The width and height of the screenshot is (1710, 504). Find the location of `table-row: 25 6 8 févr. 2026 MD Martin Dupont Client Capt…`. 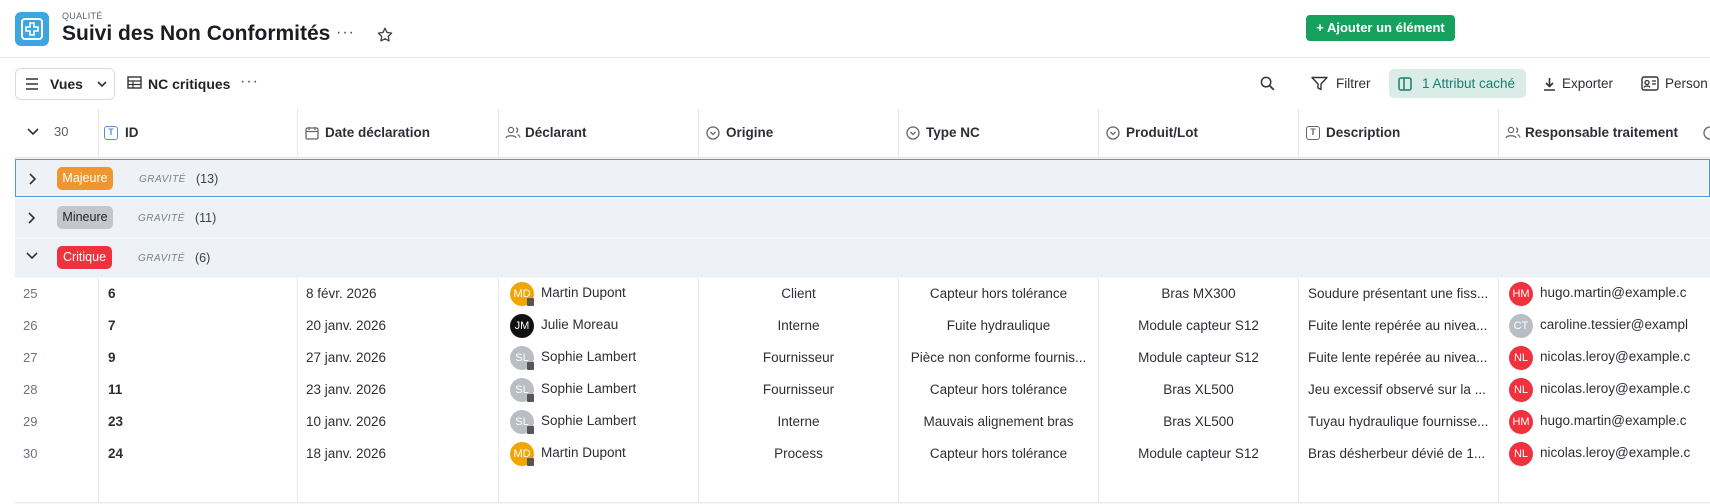

table-row: 25 6 8 févr. 2026 MD Martin Dupont Client Capt… is located at coordinates (862, 294).